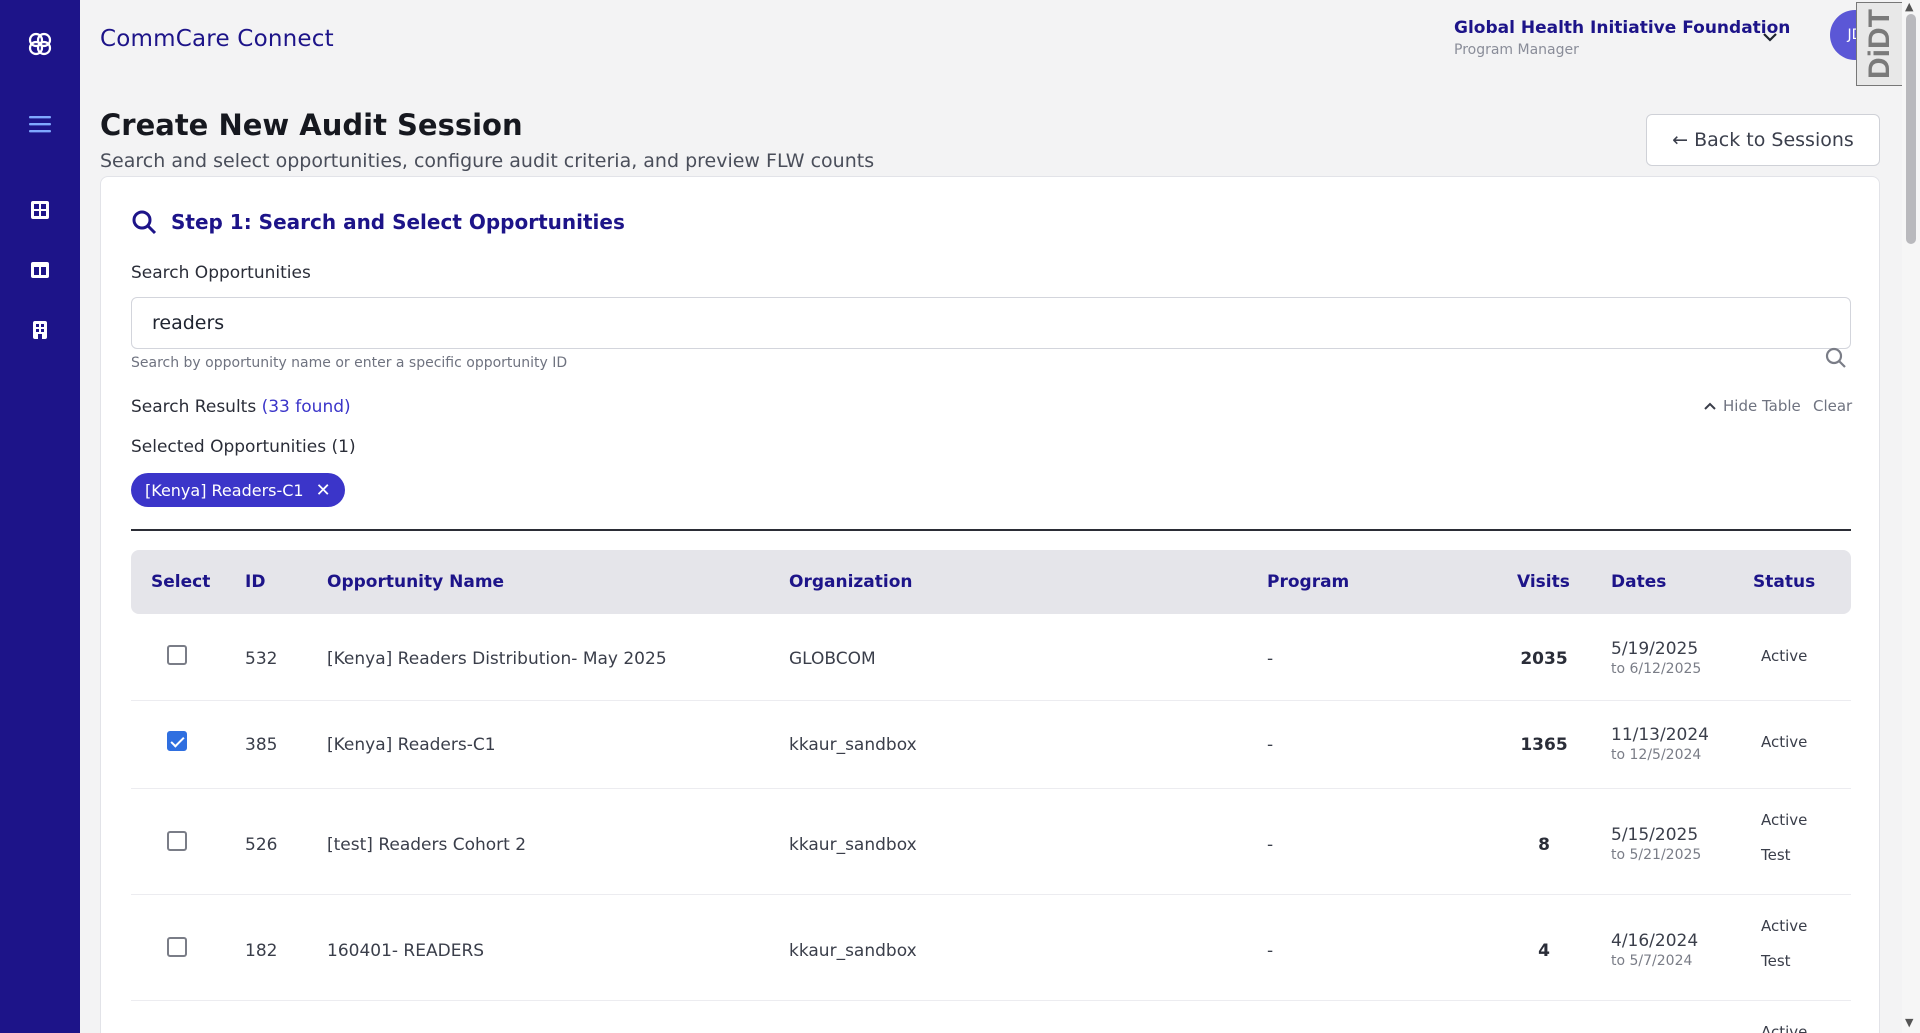 The width and height of the screenshot is (1920, 1033). Describe the element at coordinates (1308, 582) in the screenshot. I see `col-program: Program` at that location.